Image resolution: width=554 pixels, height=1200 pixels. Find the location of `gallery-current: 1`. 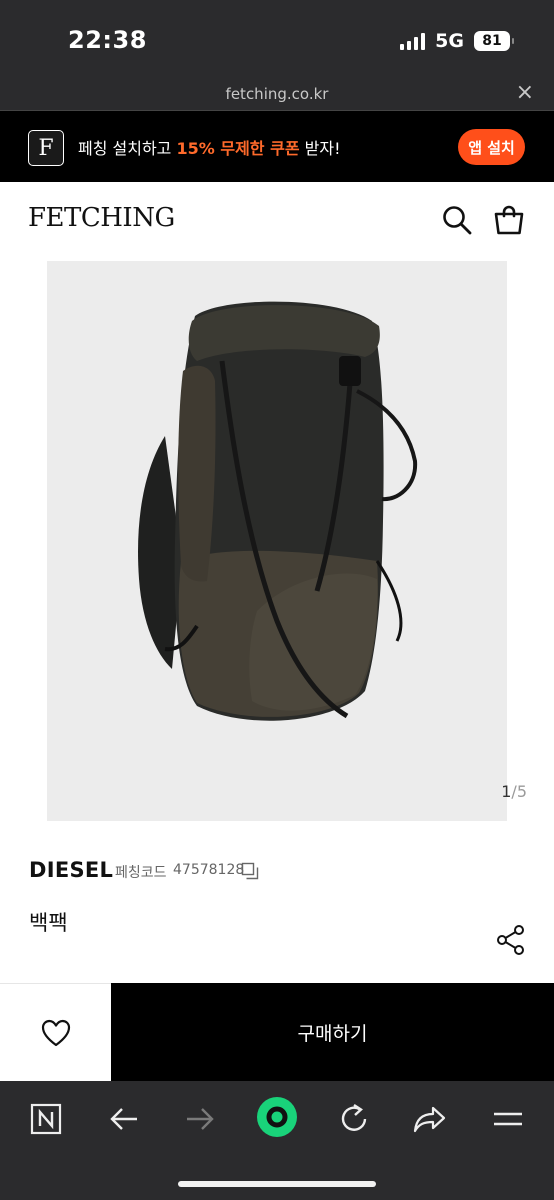

gallery-current: 1 is located at coordinates (506, 791).